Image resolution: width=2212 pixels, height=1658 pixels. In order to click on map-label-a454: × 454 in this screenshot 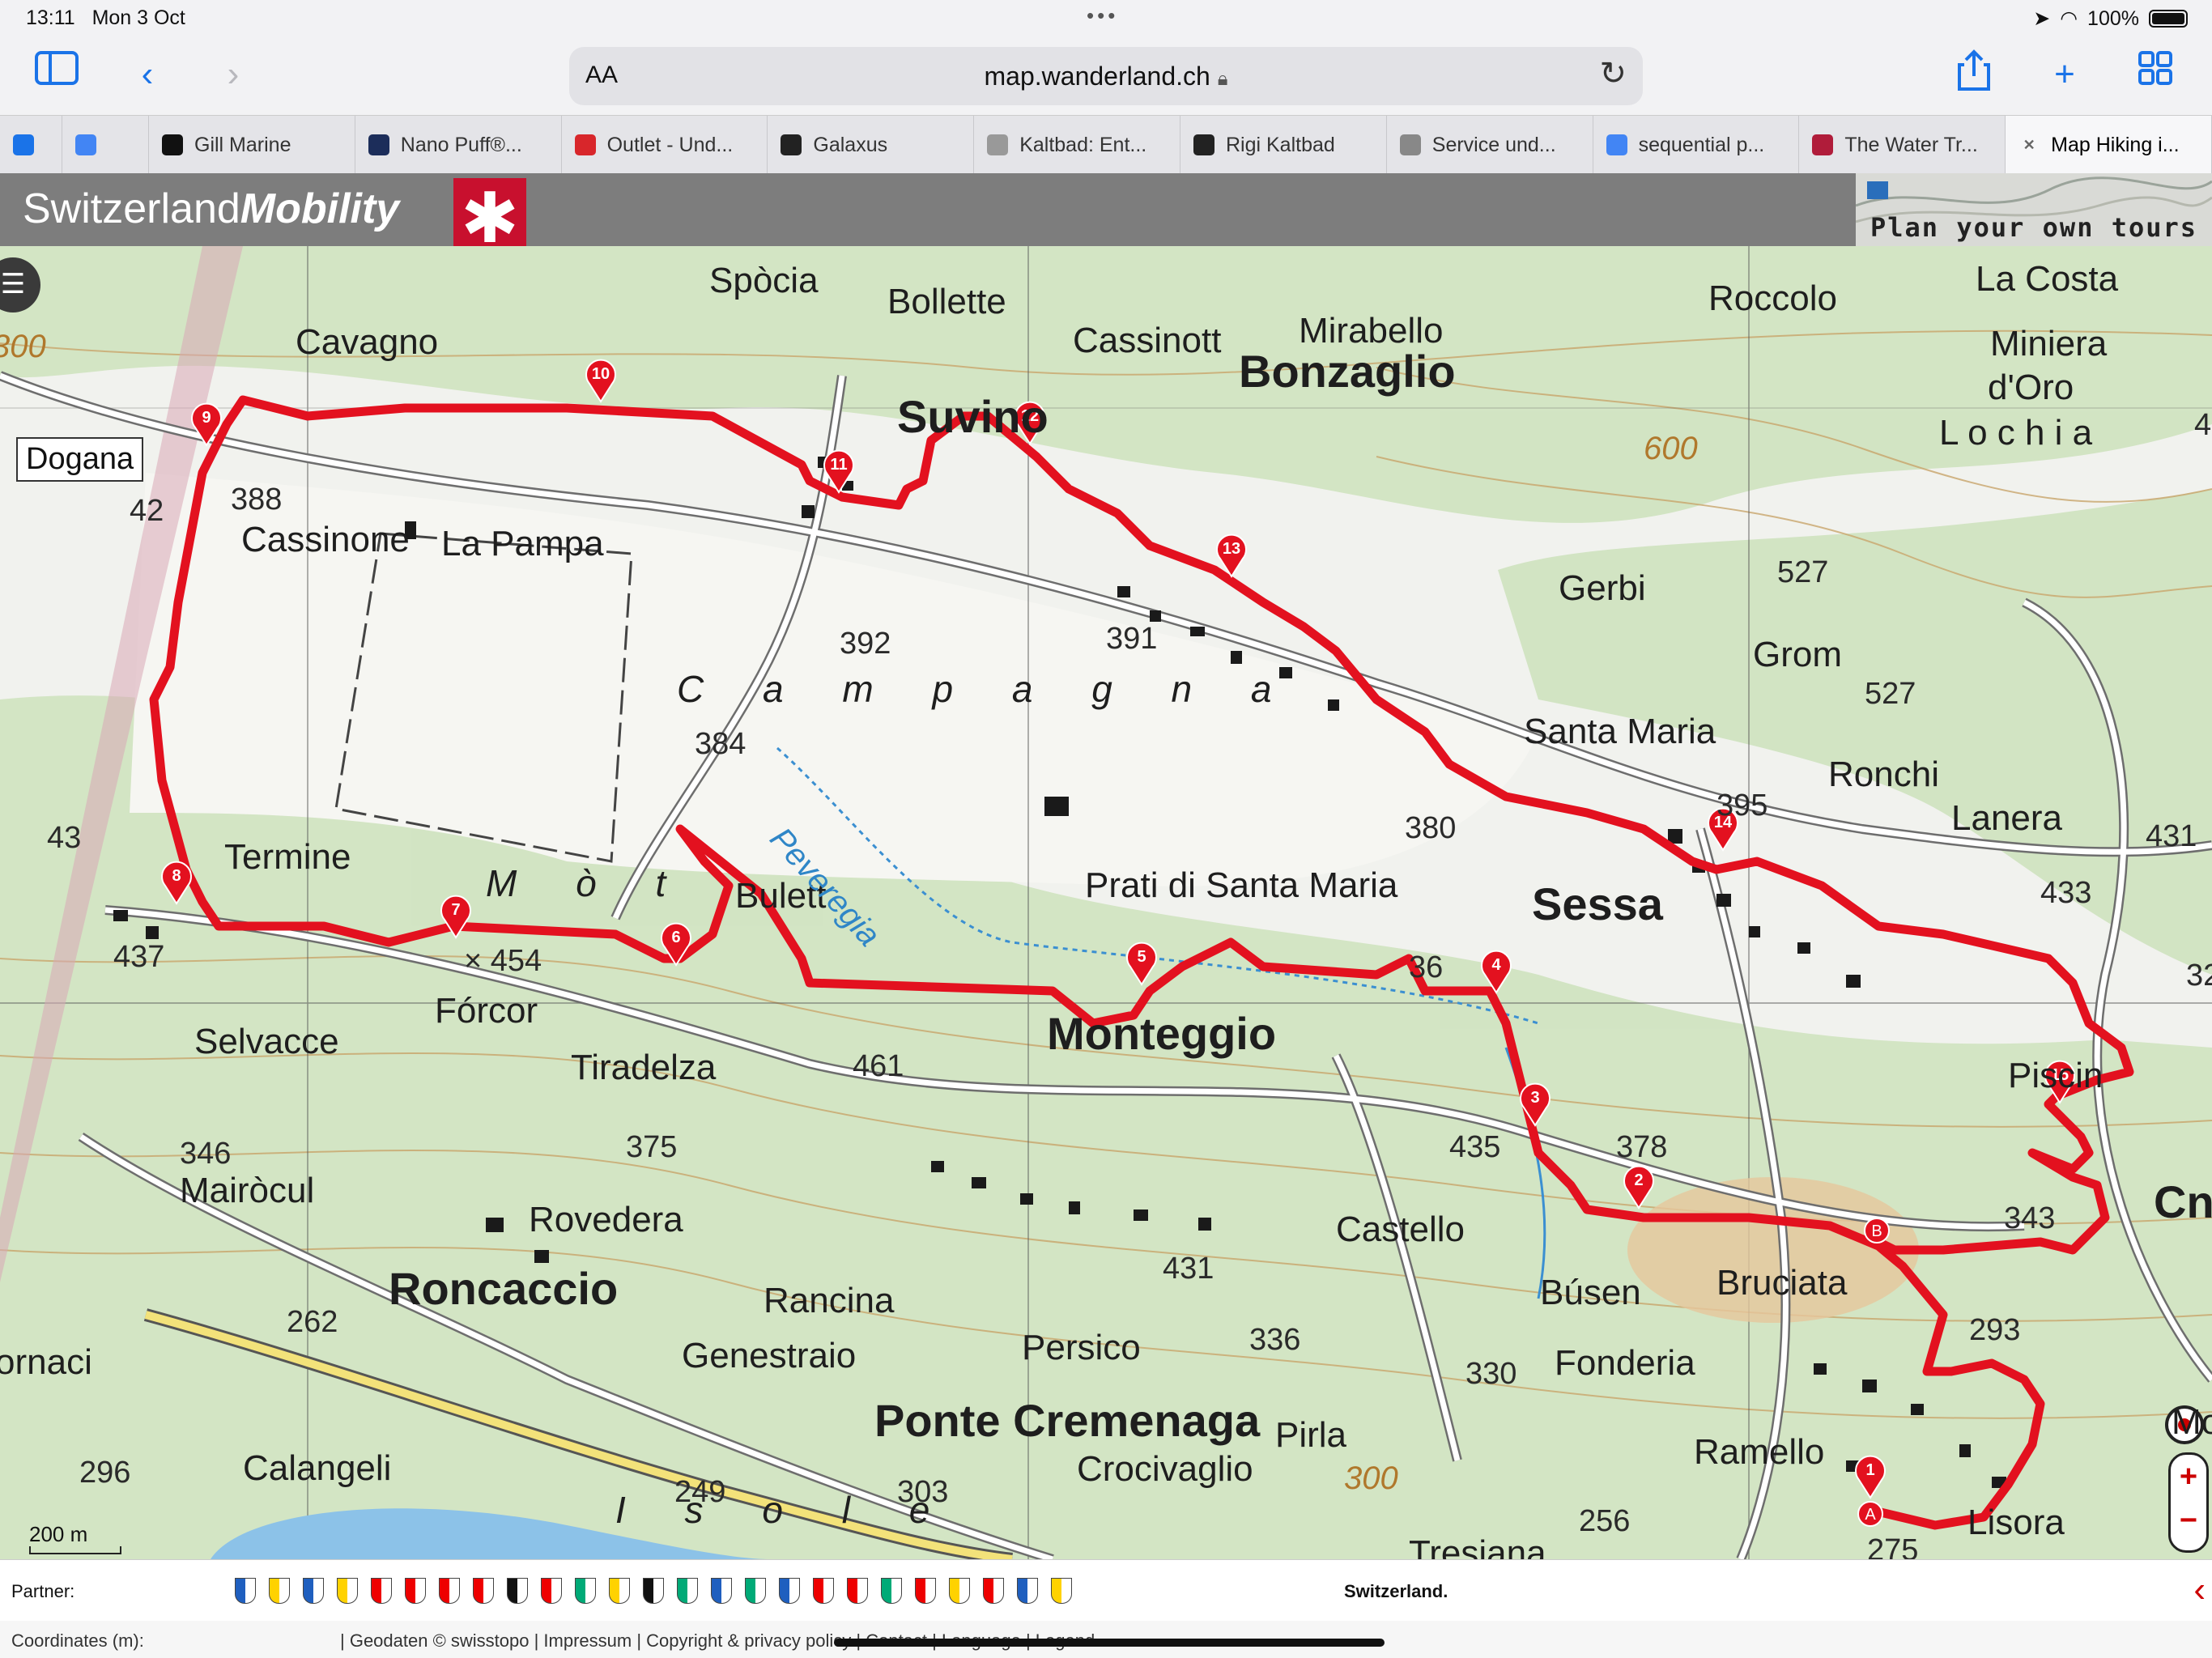, I will do `click(503, 961)`.